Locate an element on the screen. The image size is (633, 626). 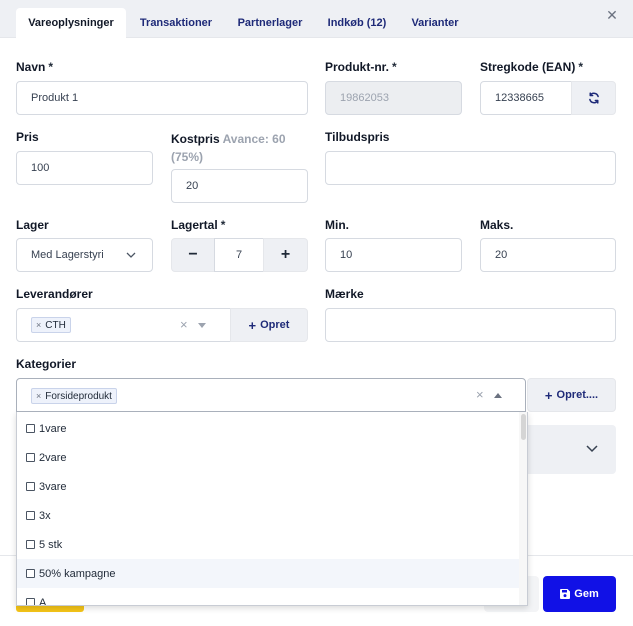
lager-select-value: Med Lagerstyri is located at coordinates (67, 255).